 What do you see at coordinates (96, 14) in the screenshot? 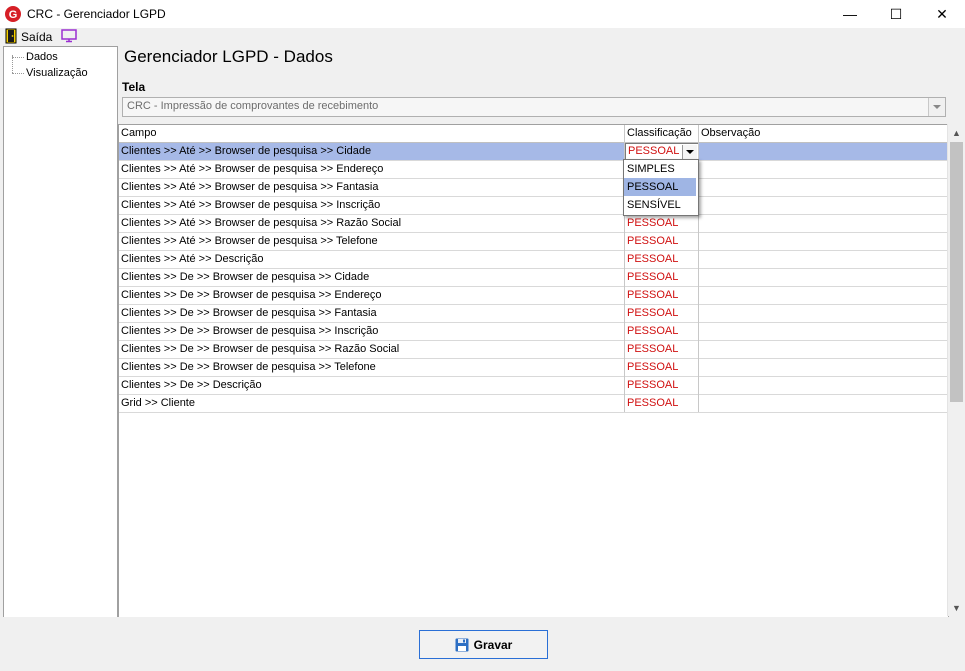
I see `window-title: CRC - Gerenciador LGPD` at bounding box center [96, 14].